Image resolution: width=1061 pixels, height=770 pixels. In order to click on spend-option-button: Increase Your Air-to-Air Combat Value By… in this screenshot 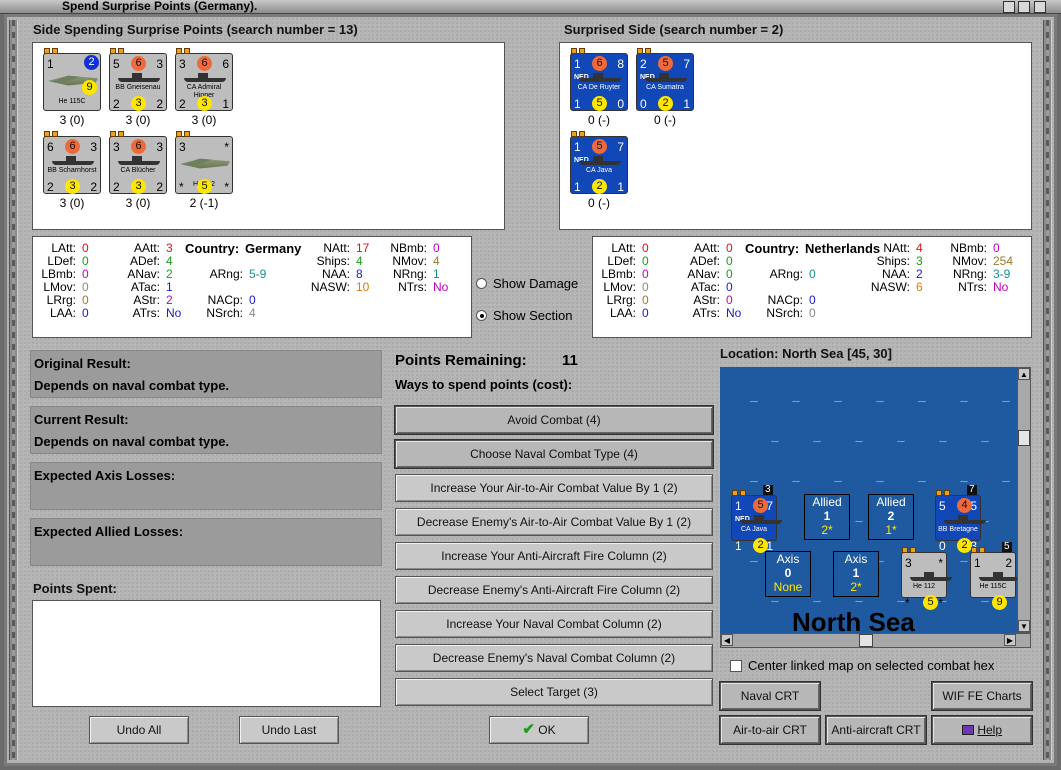, I will do `click(554, 488)`.